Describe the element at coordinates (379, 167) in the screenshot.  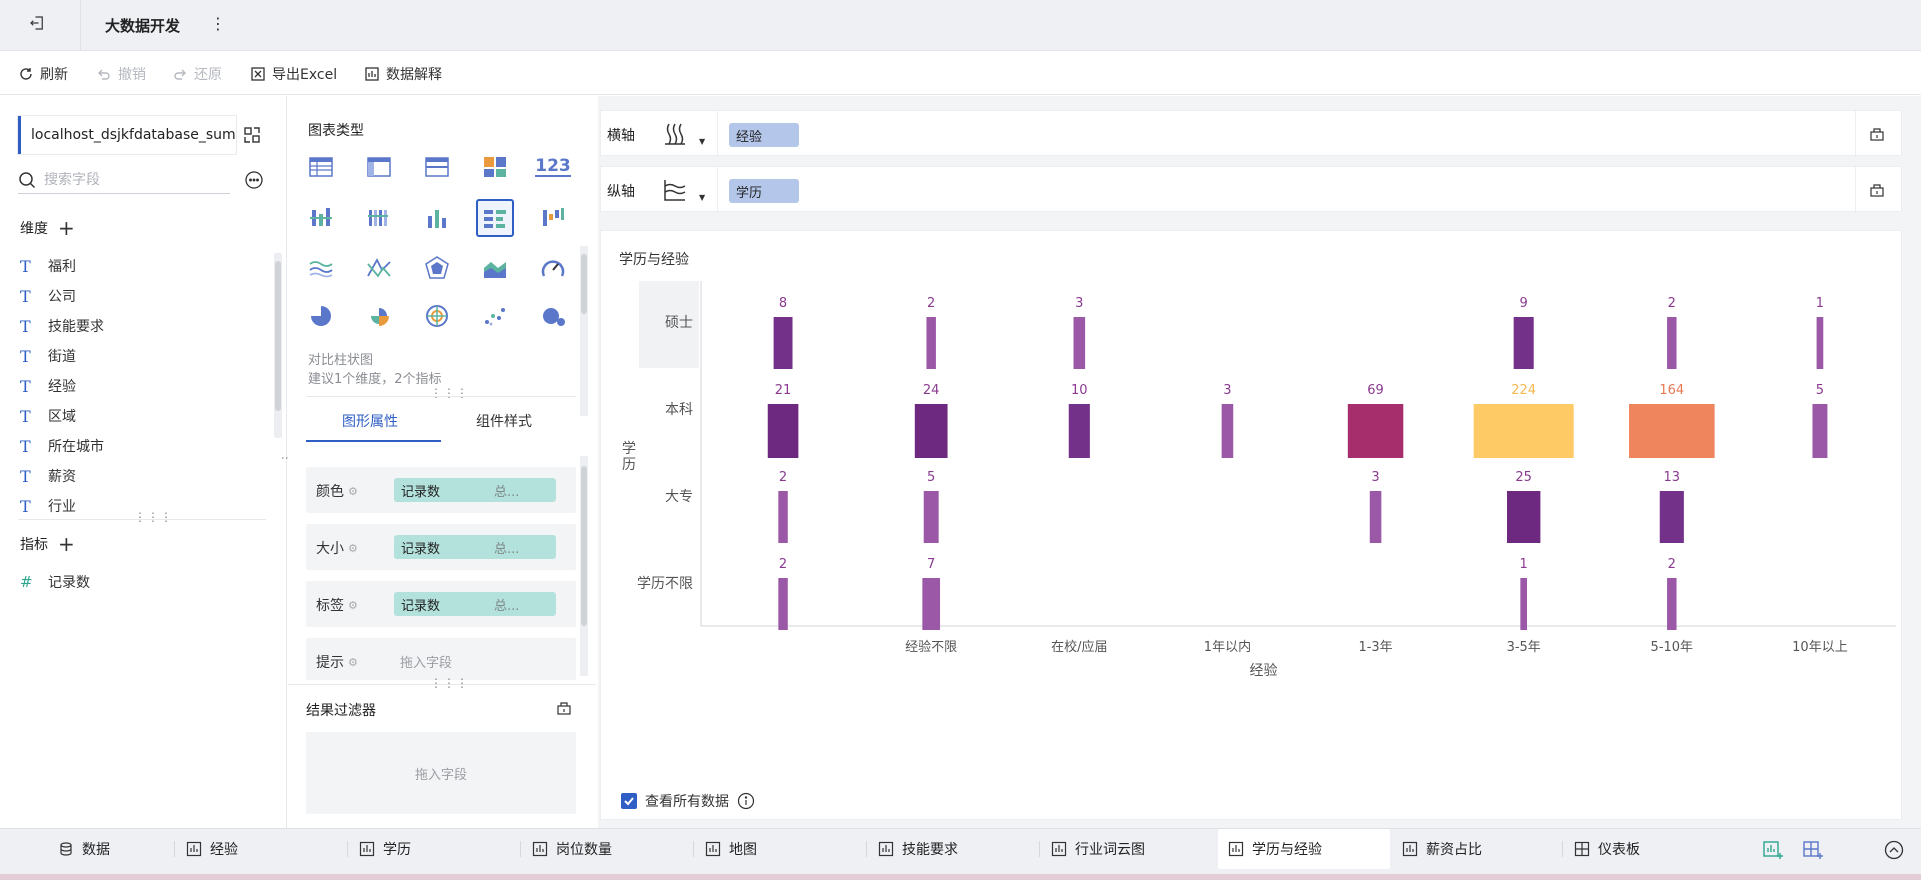
I see `cross-table-icon` at that location.